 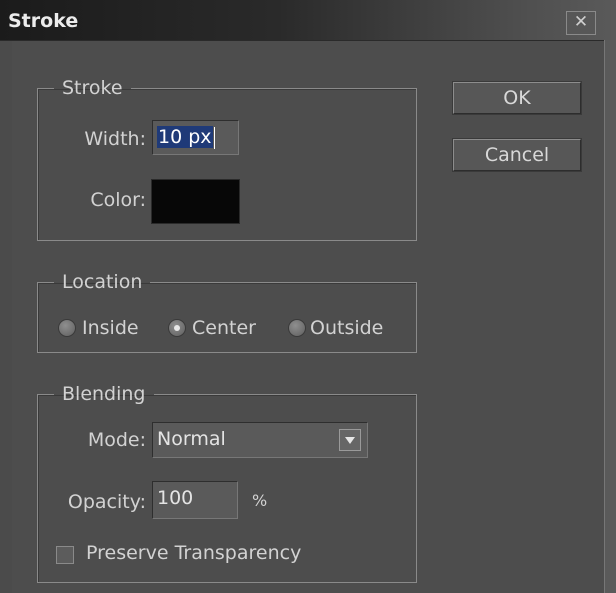 What do you see at coordinates (106, 502) in the screenshot?
I see `opacity-label: Opacity:` at bounding box center [106, 502].